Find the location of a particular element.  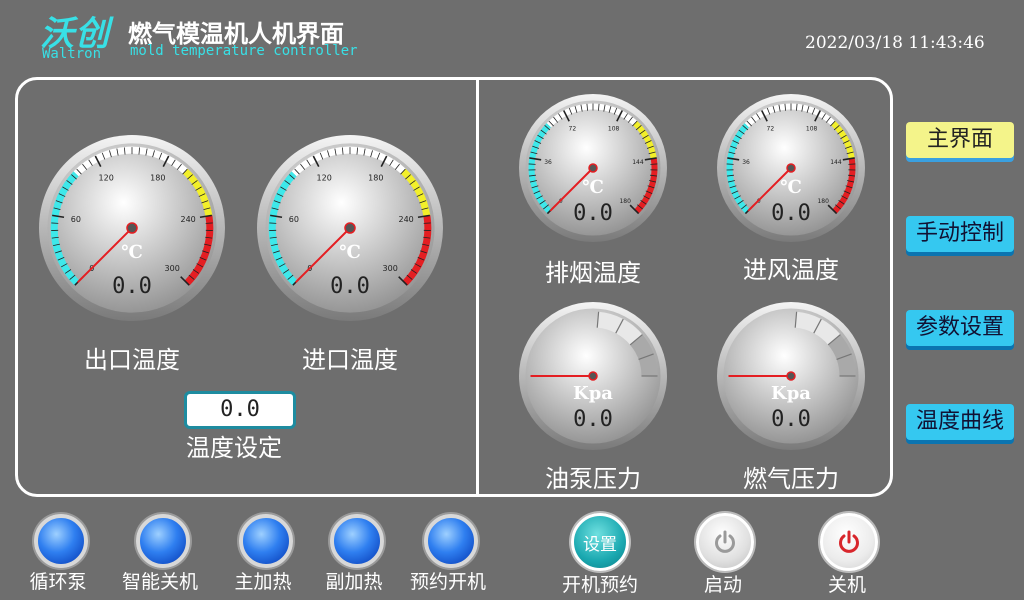

outlet-temp-label: 出口温度 is located at coordinates (132, 360).